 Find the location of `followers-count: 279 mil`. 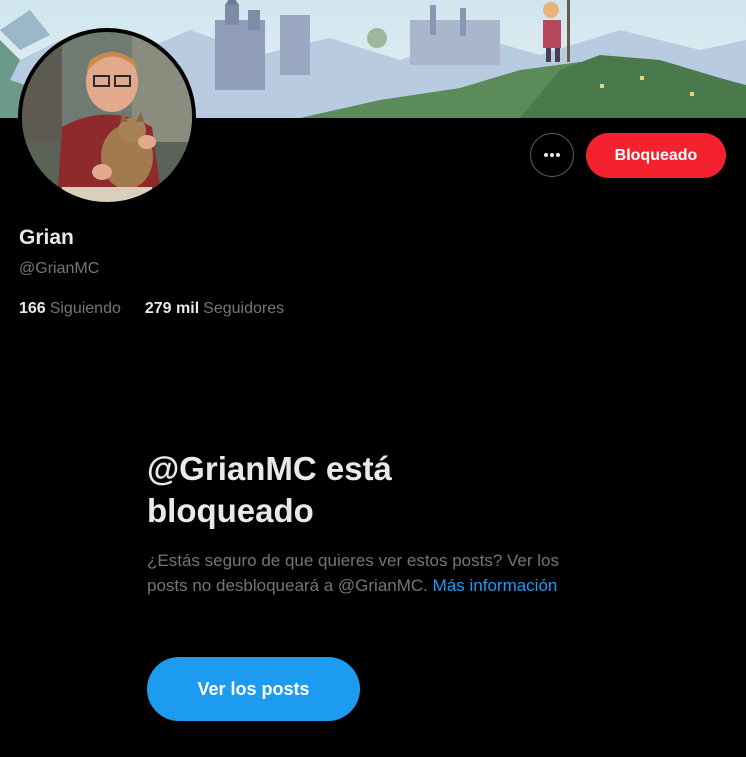

followers-count: 279 mil is located at coordinates (172, 308).